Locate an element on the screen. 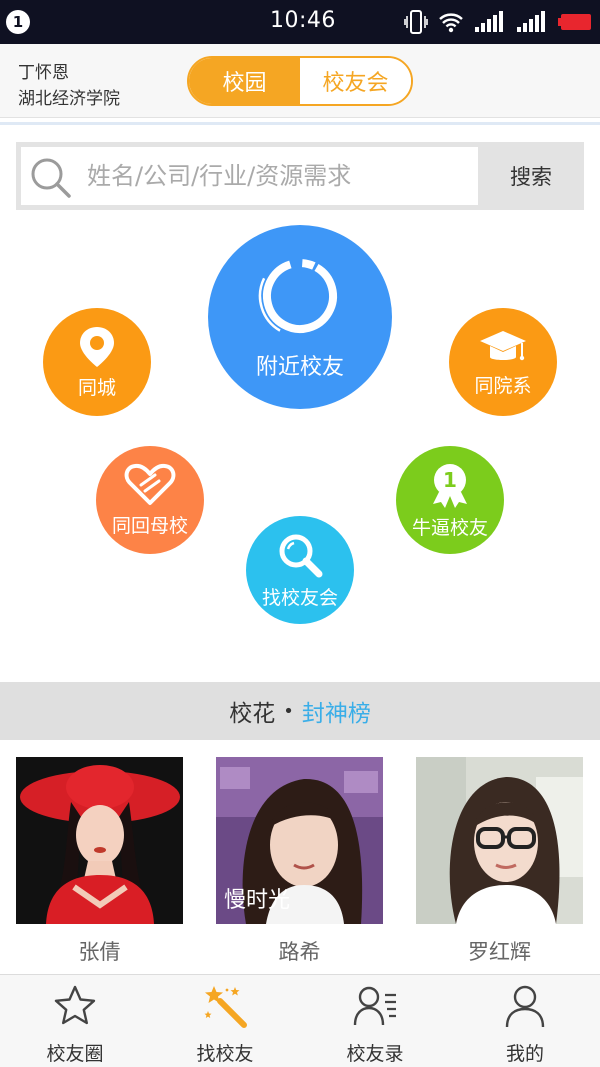 This screenshot has width=600, height=1067. person-photo: 慢时光 is located at coordinates (299, 840).